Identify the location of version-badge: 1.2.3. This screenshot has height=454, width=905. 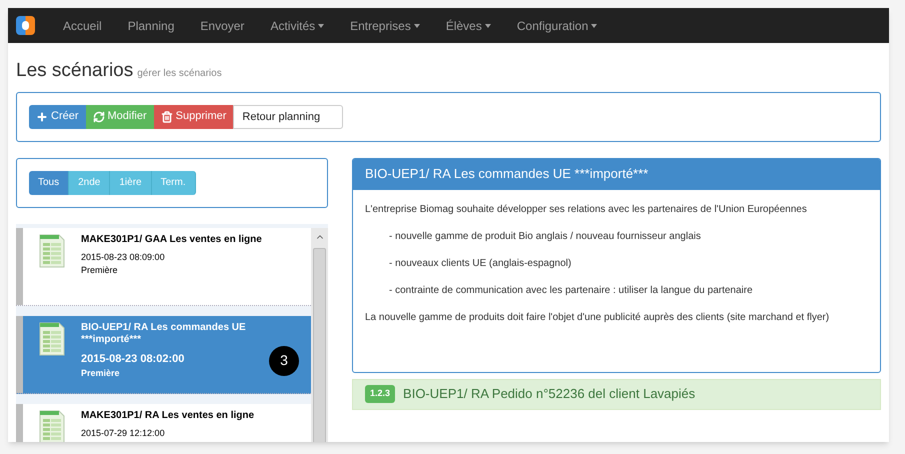
(380, 394).